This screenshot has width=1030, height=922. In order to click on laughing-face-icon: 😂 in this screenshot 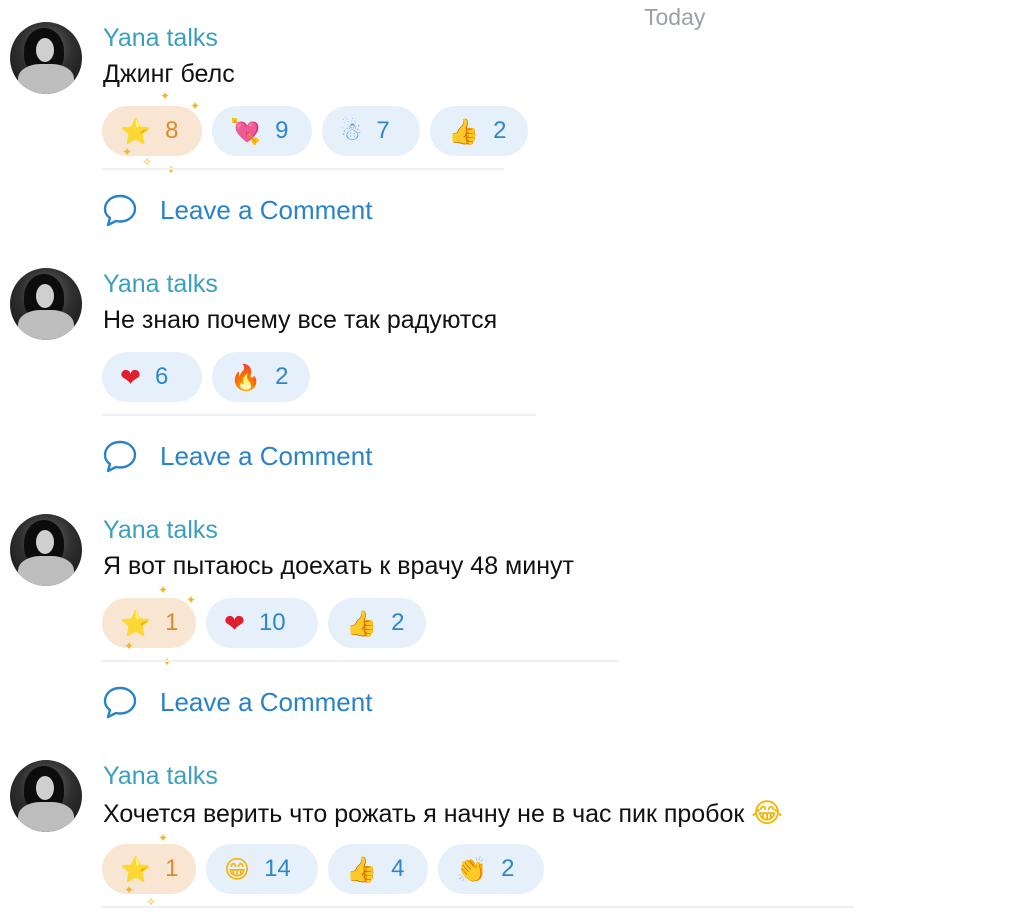, I will do `click(767, 813)`.